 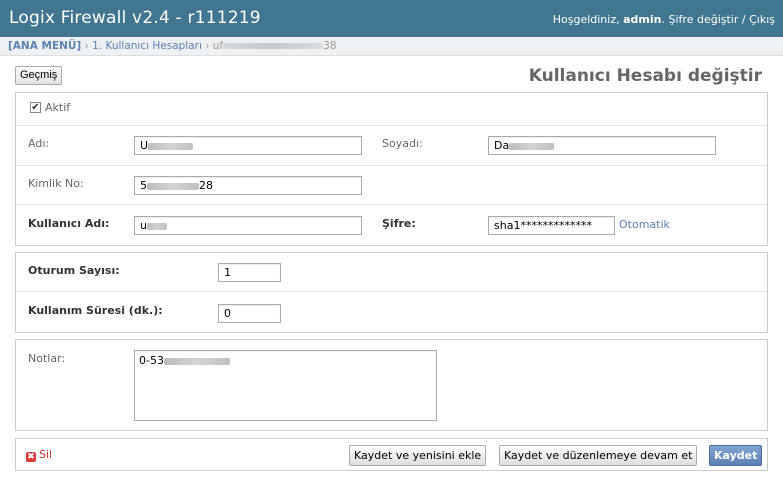 What do you see at coordinates (704, 19) in the screenshot?
I see `change-password-link: Şifre değiştir` at bounding box center [704, 19].